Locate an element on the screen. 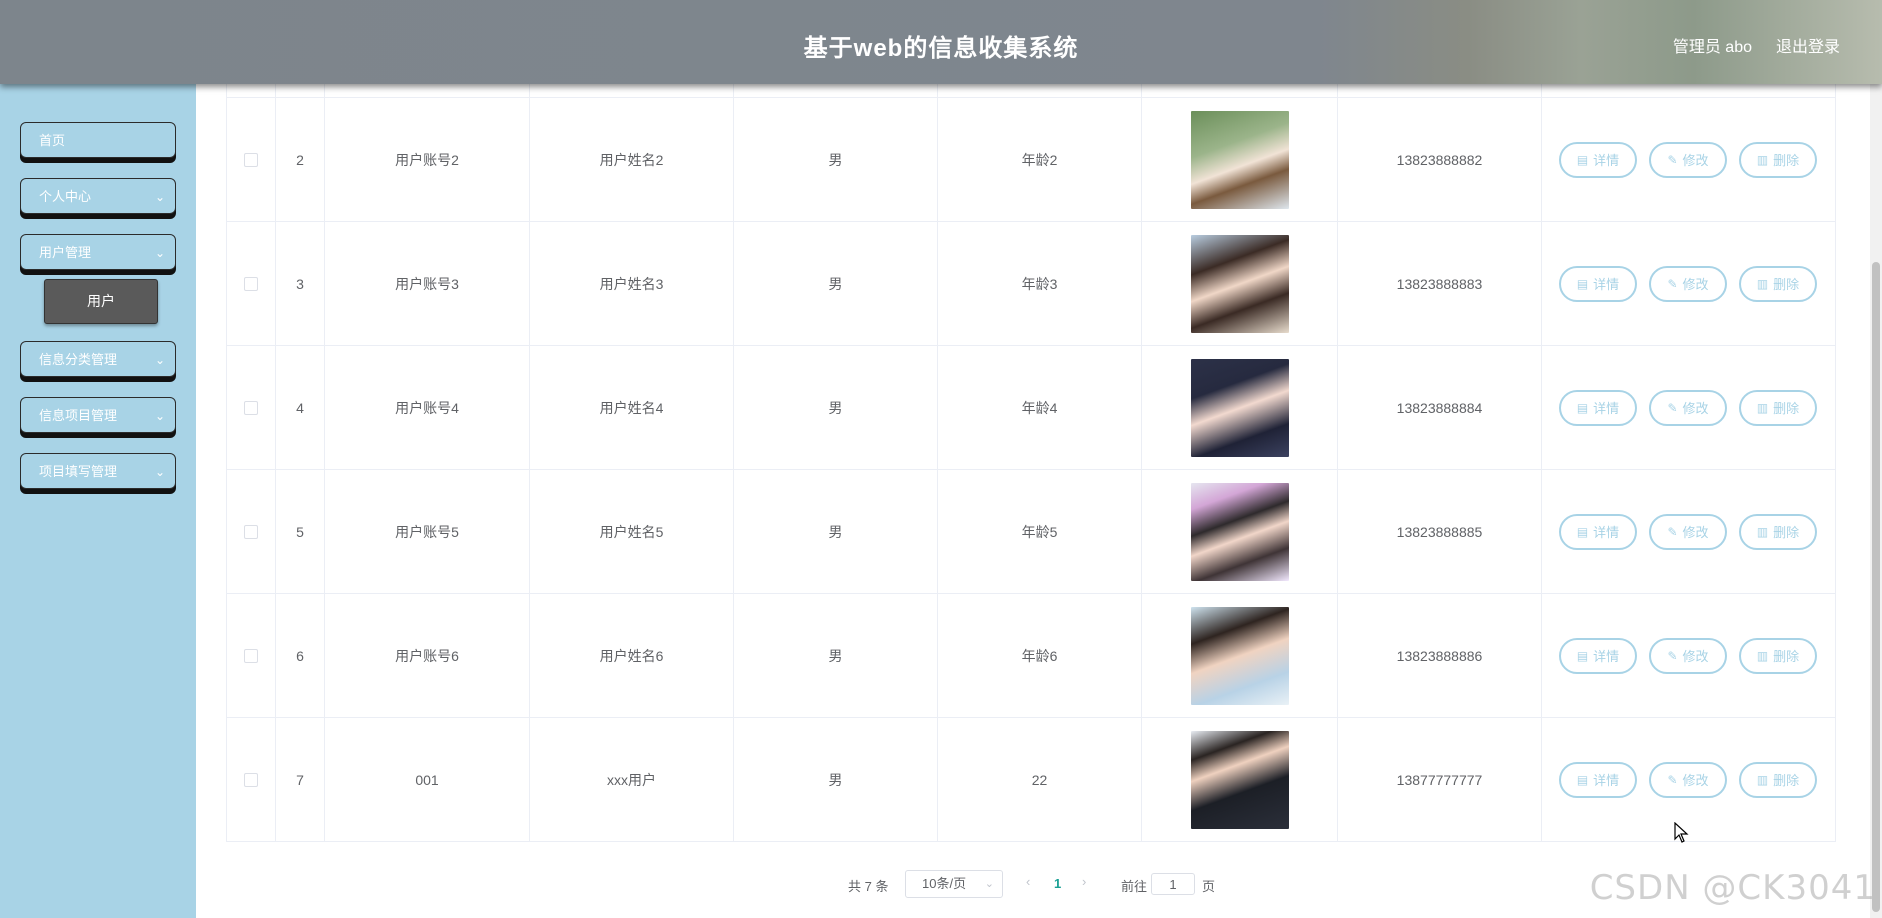  user-account: 001 is located at coordinates (427, 779).